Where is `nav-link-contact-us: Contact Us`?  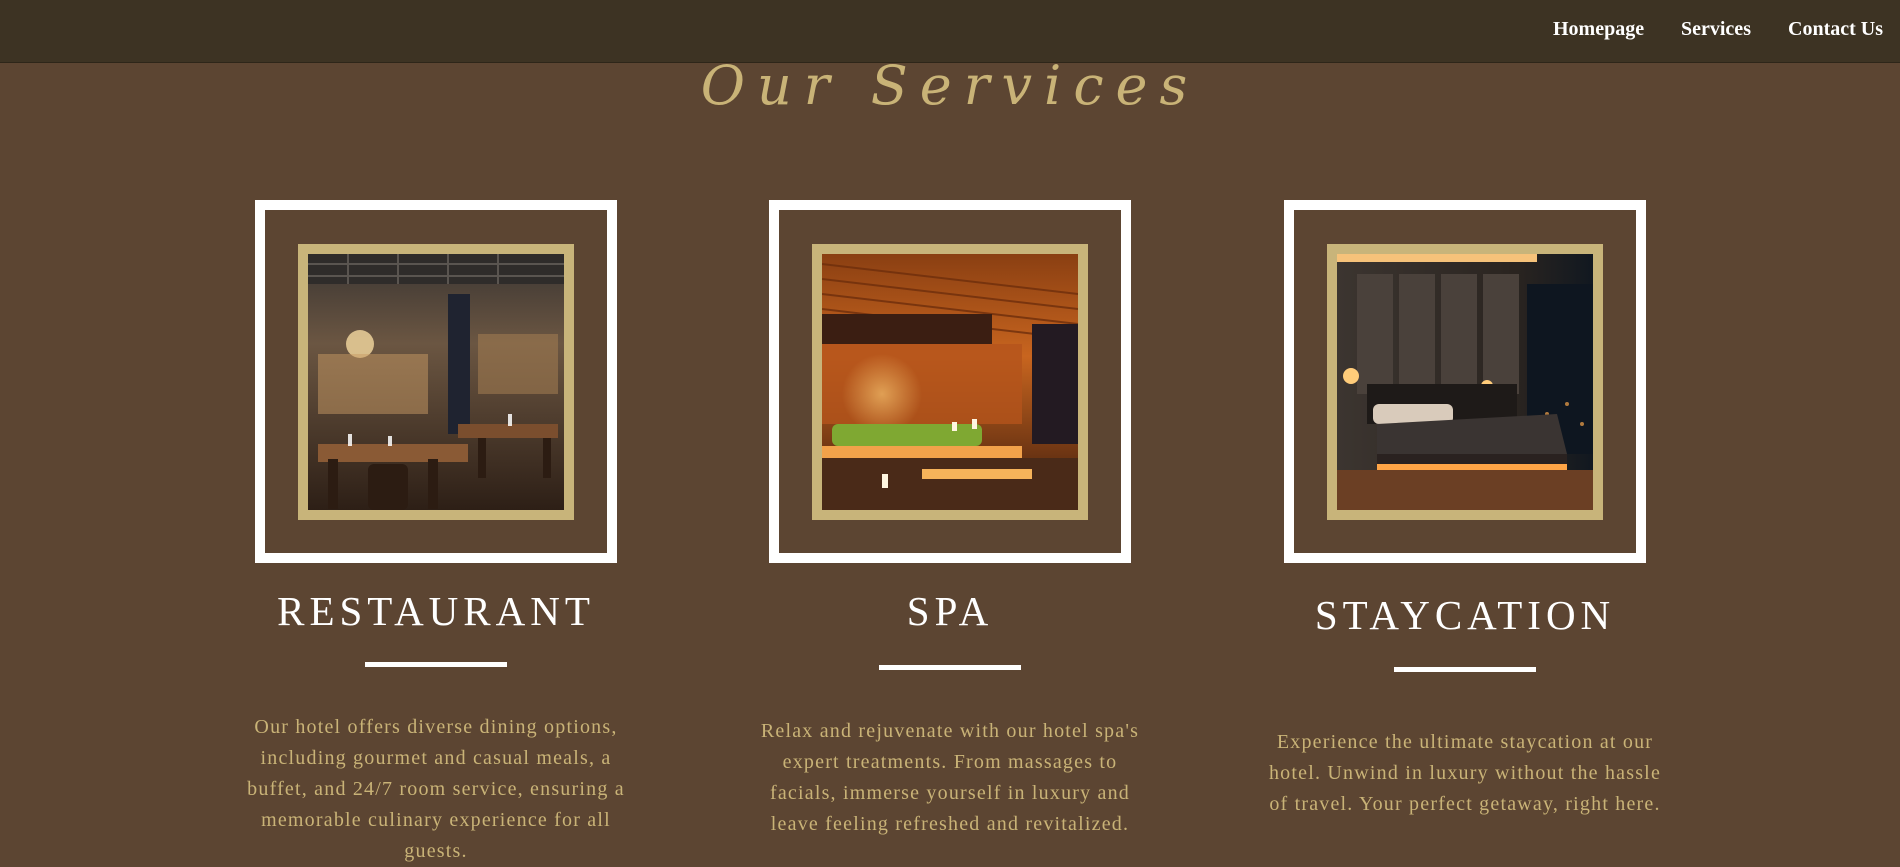
nav-link-contact-us: Contact Us is located at coordinates (1835, 29).